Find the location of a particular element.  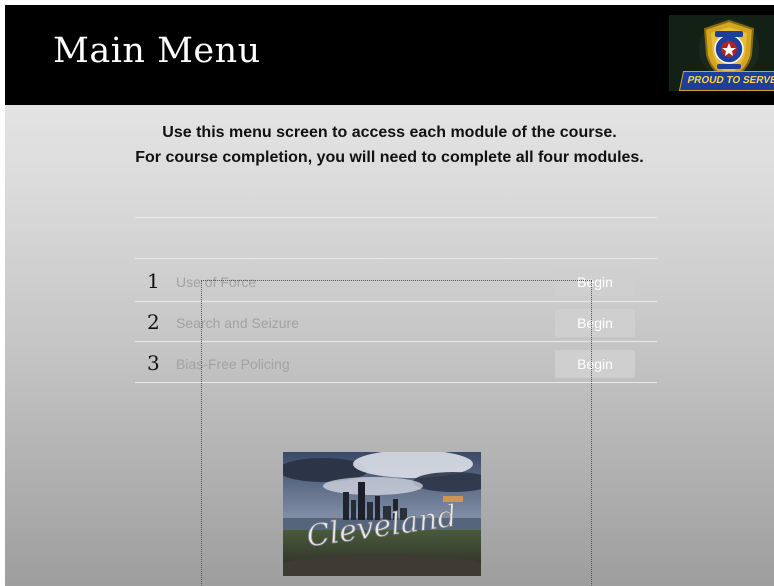

begin-button-use-of-force: Begin is located at coordinates (595, 282).